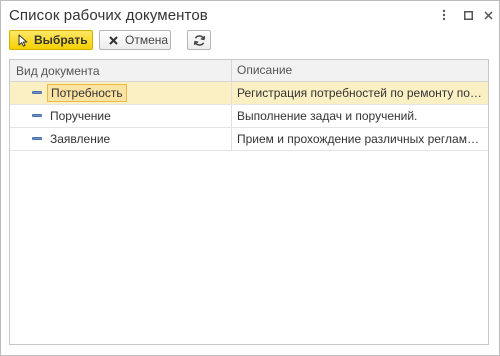 The image size is (500, 356). I want to click on close-icon, so click(488, 15).